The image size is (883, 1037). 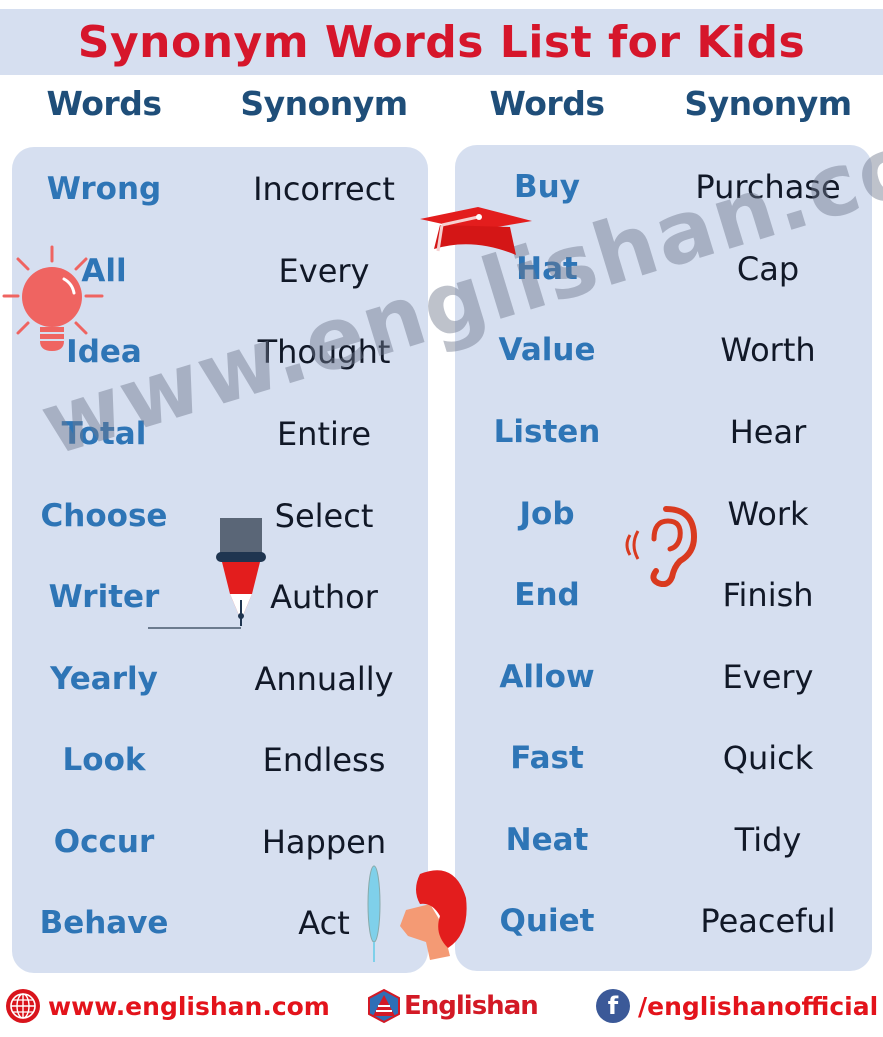 What do you see at coordinates (663, 758) in the screenshot?
I see `word-pair-row: Fast Quick` at bounding box center [663, 758].